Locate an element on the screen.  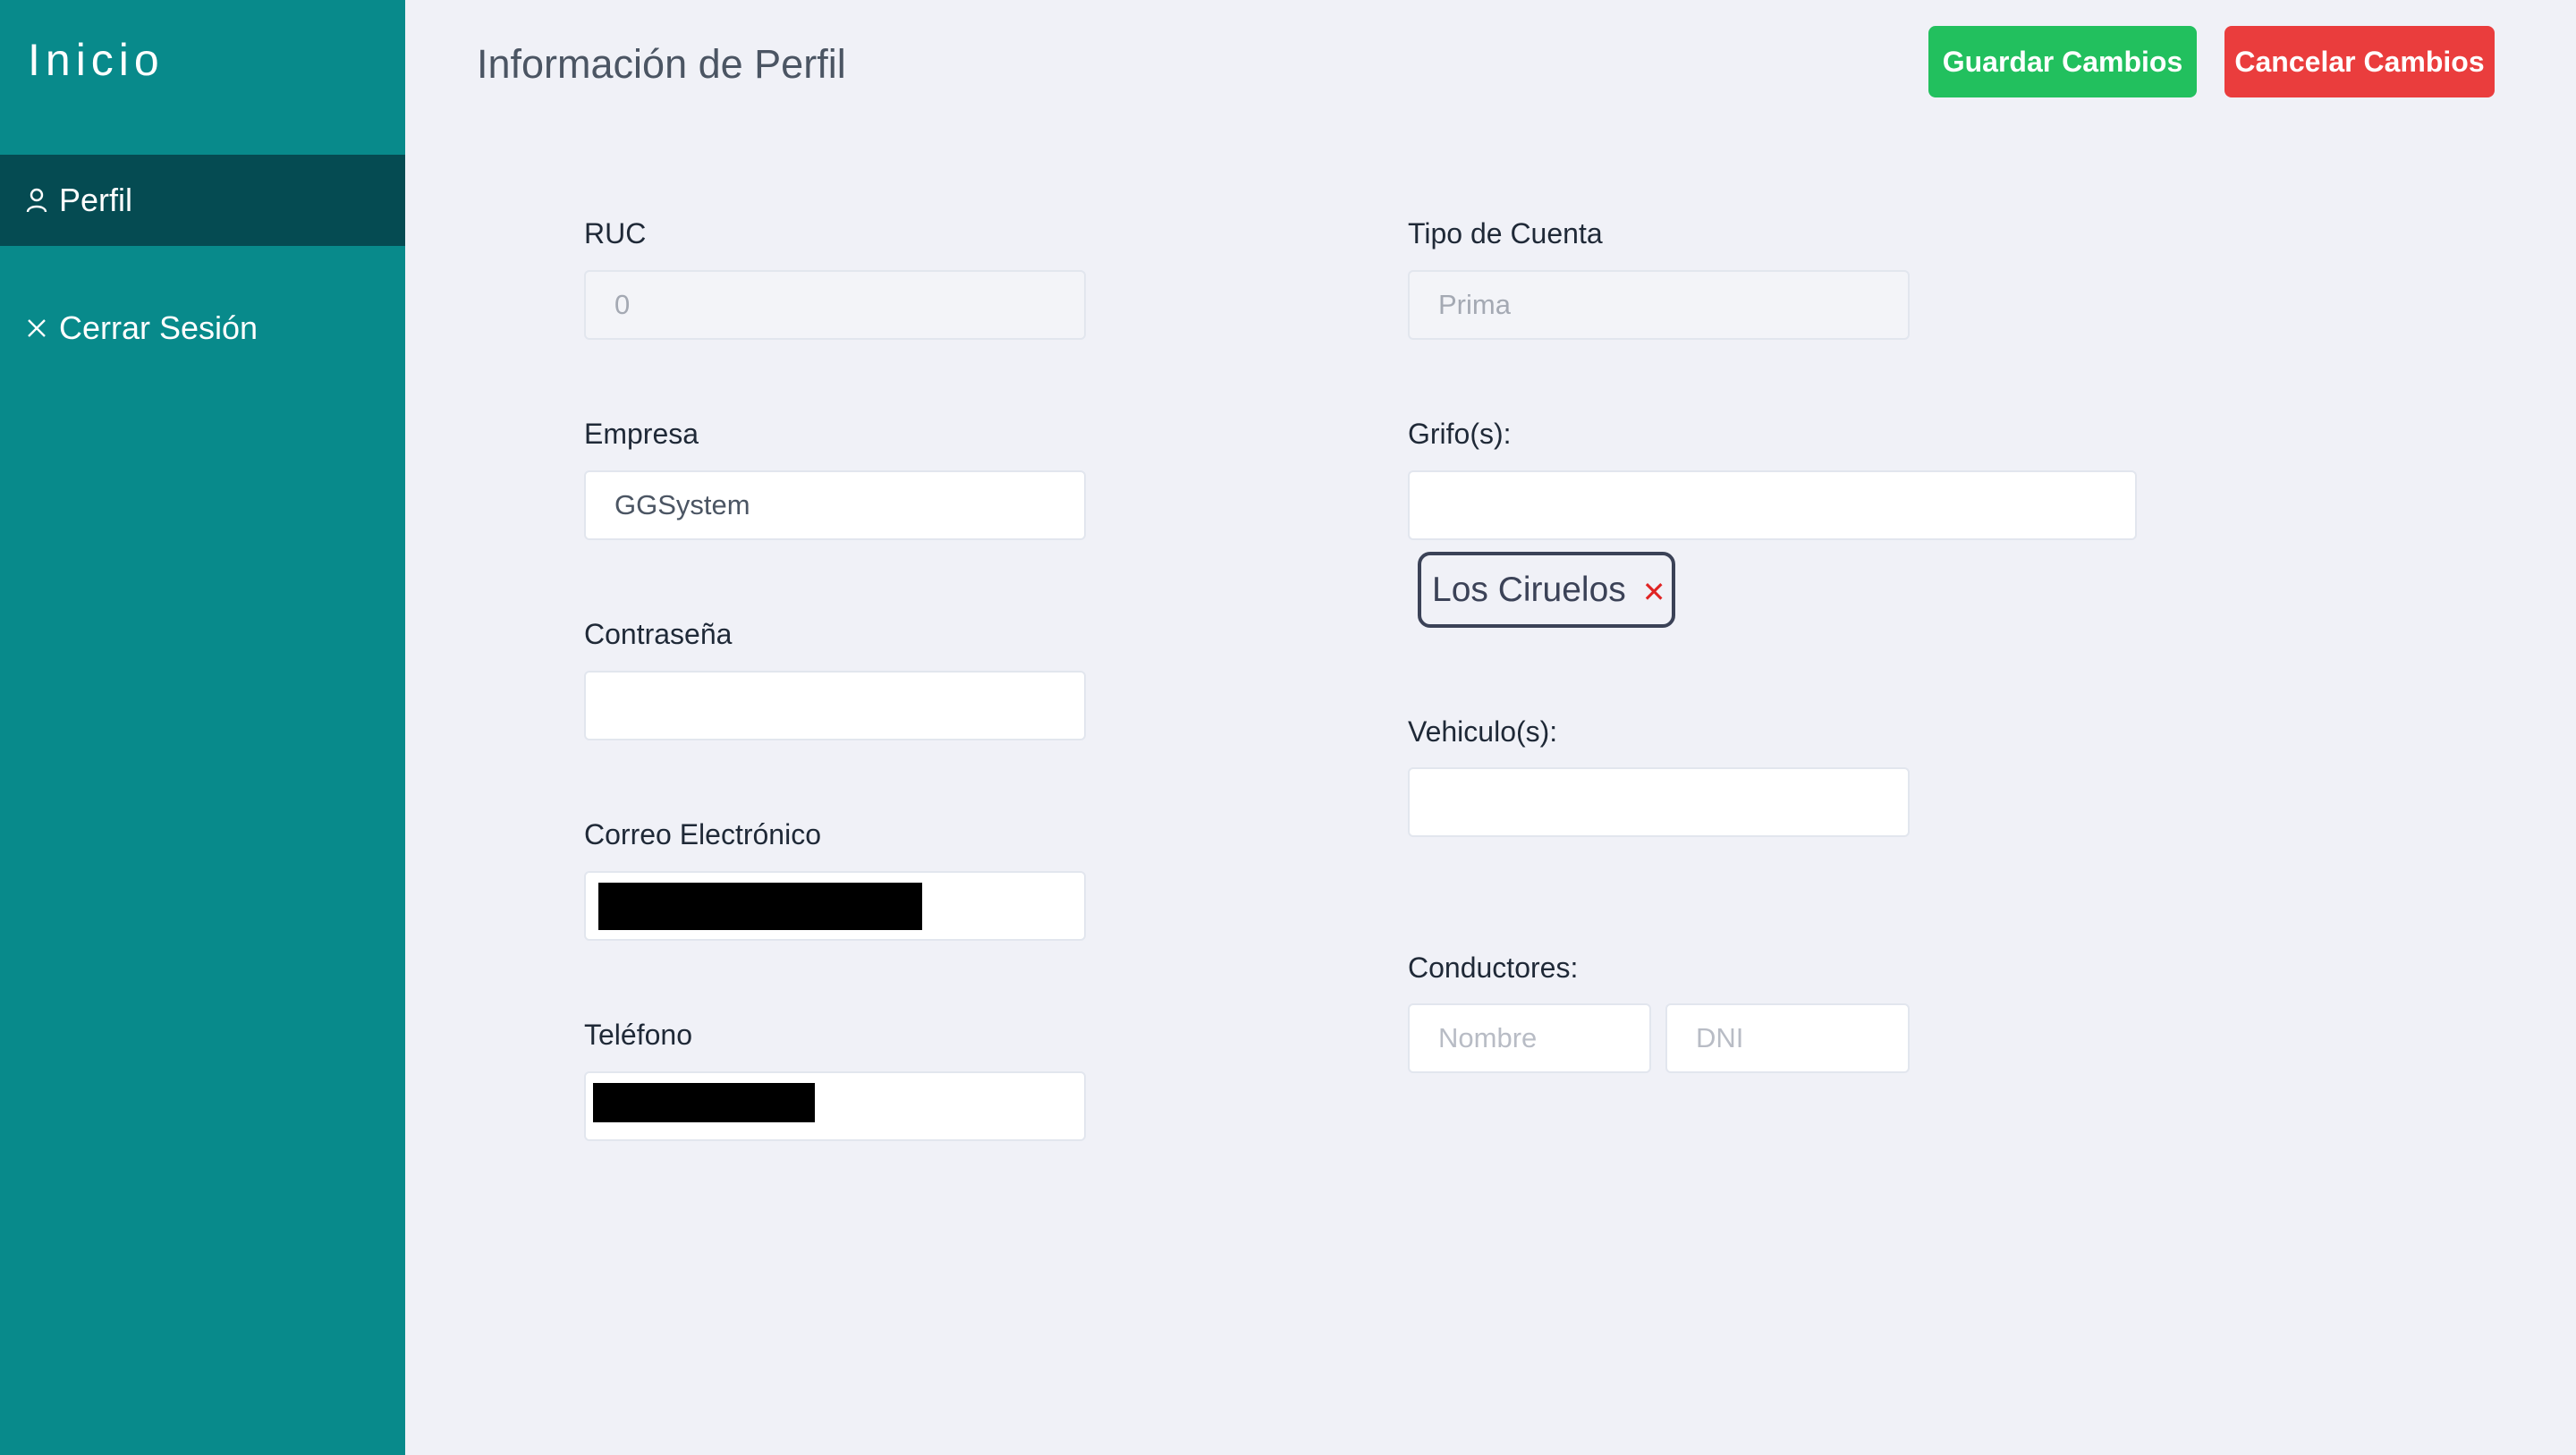
user-icon is located at coordinates (36, 201).